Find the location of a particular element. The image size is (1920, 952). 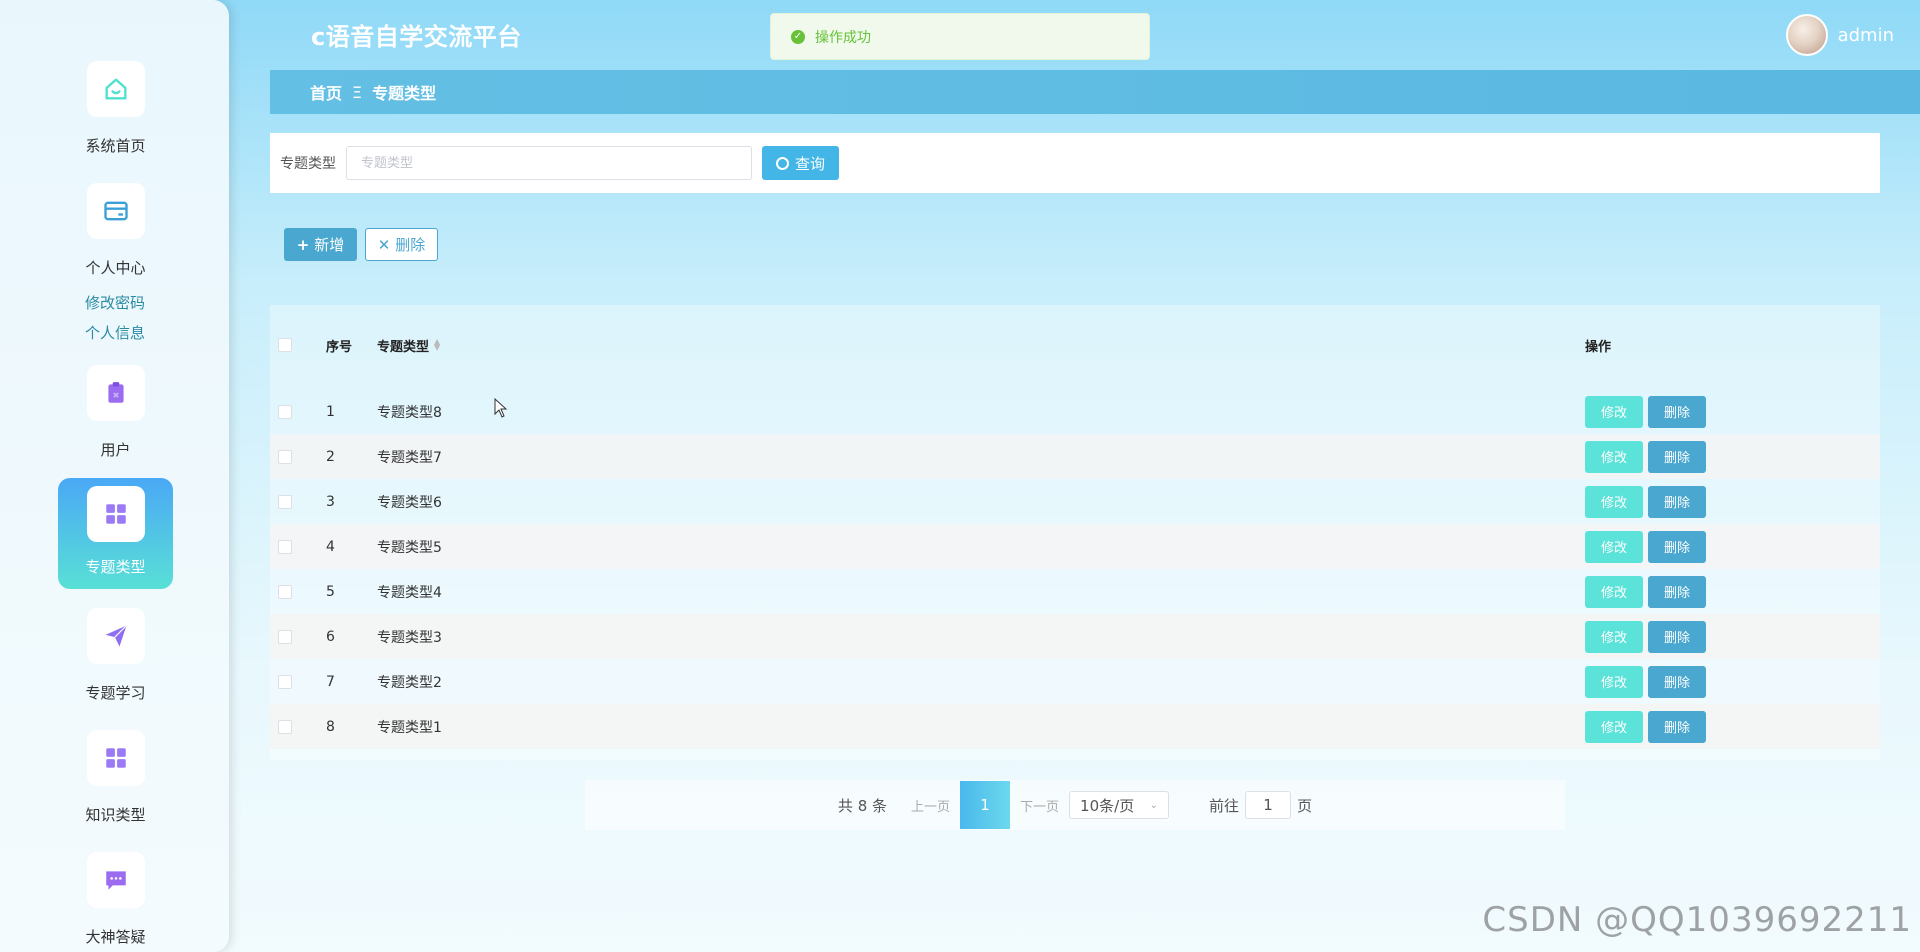

cell-no: 5 is located at coordinates (330, 591).